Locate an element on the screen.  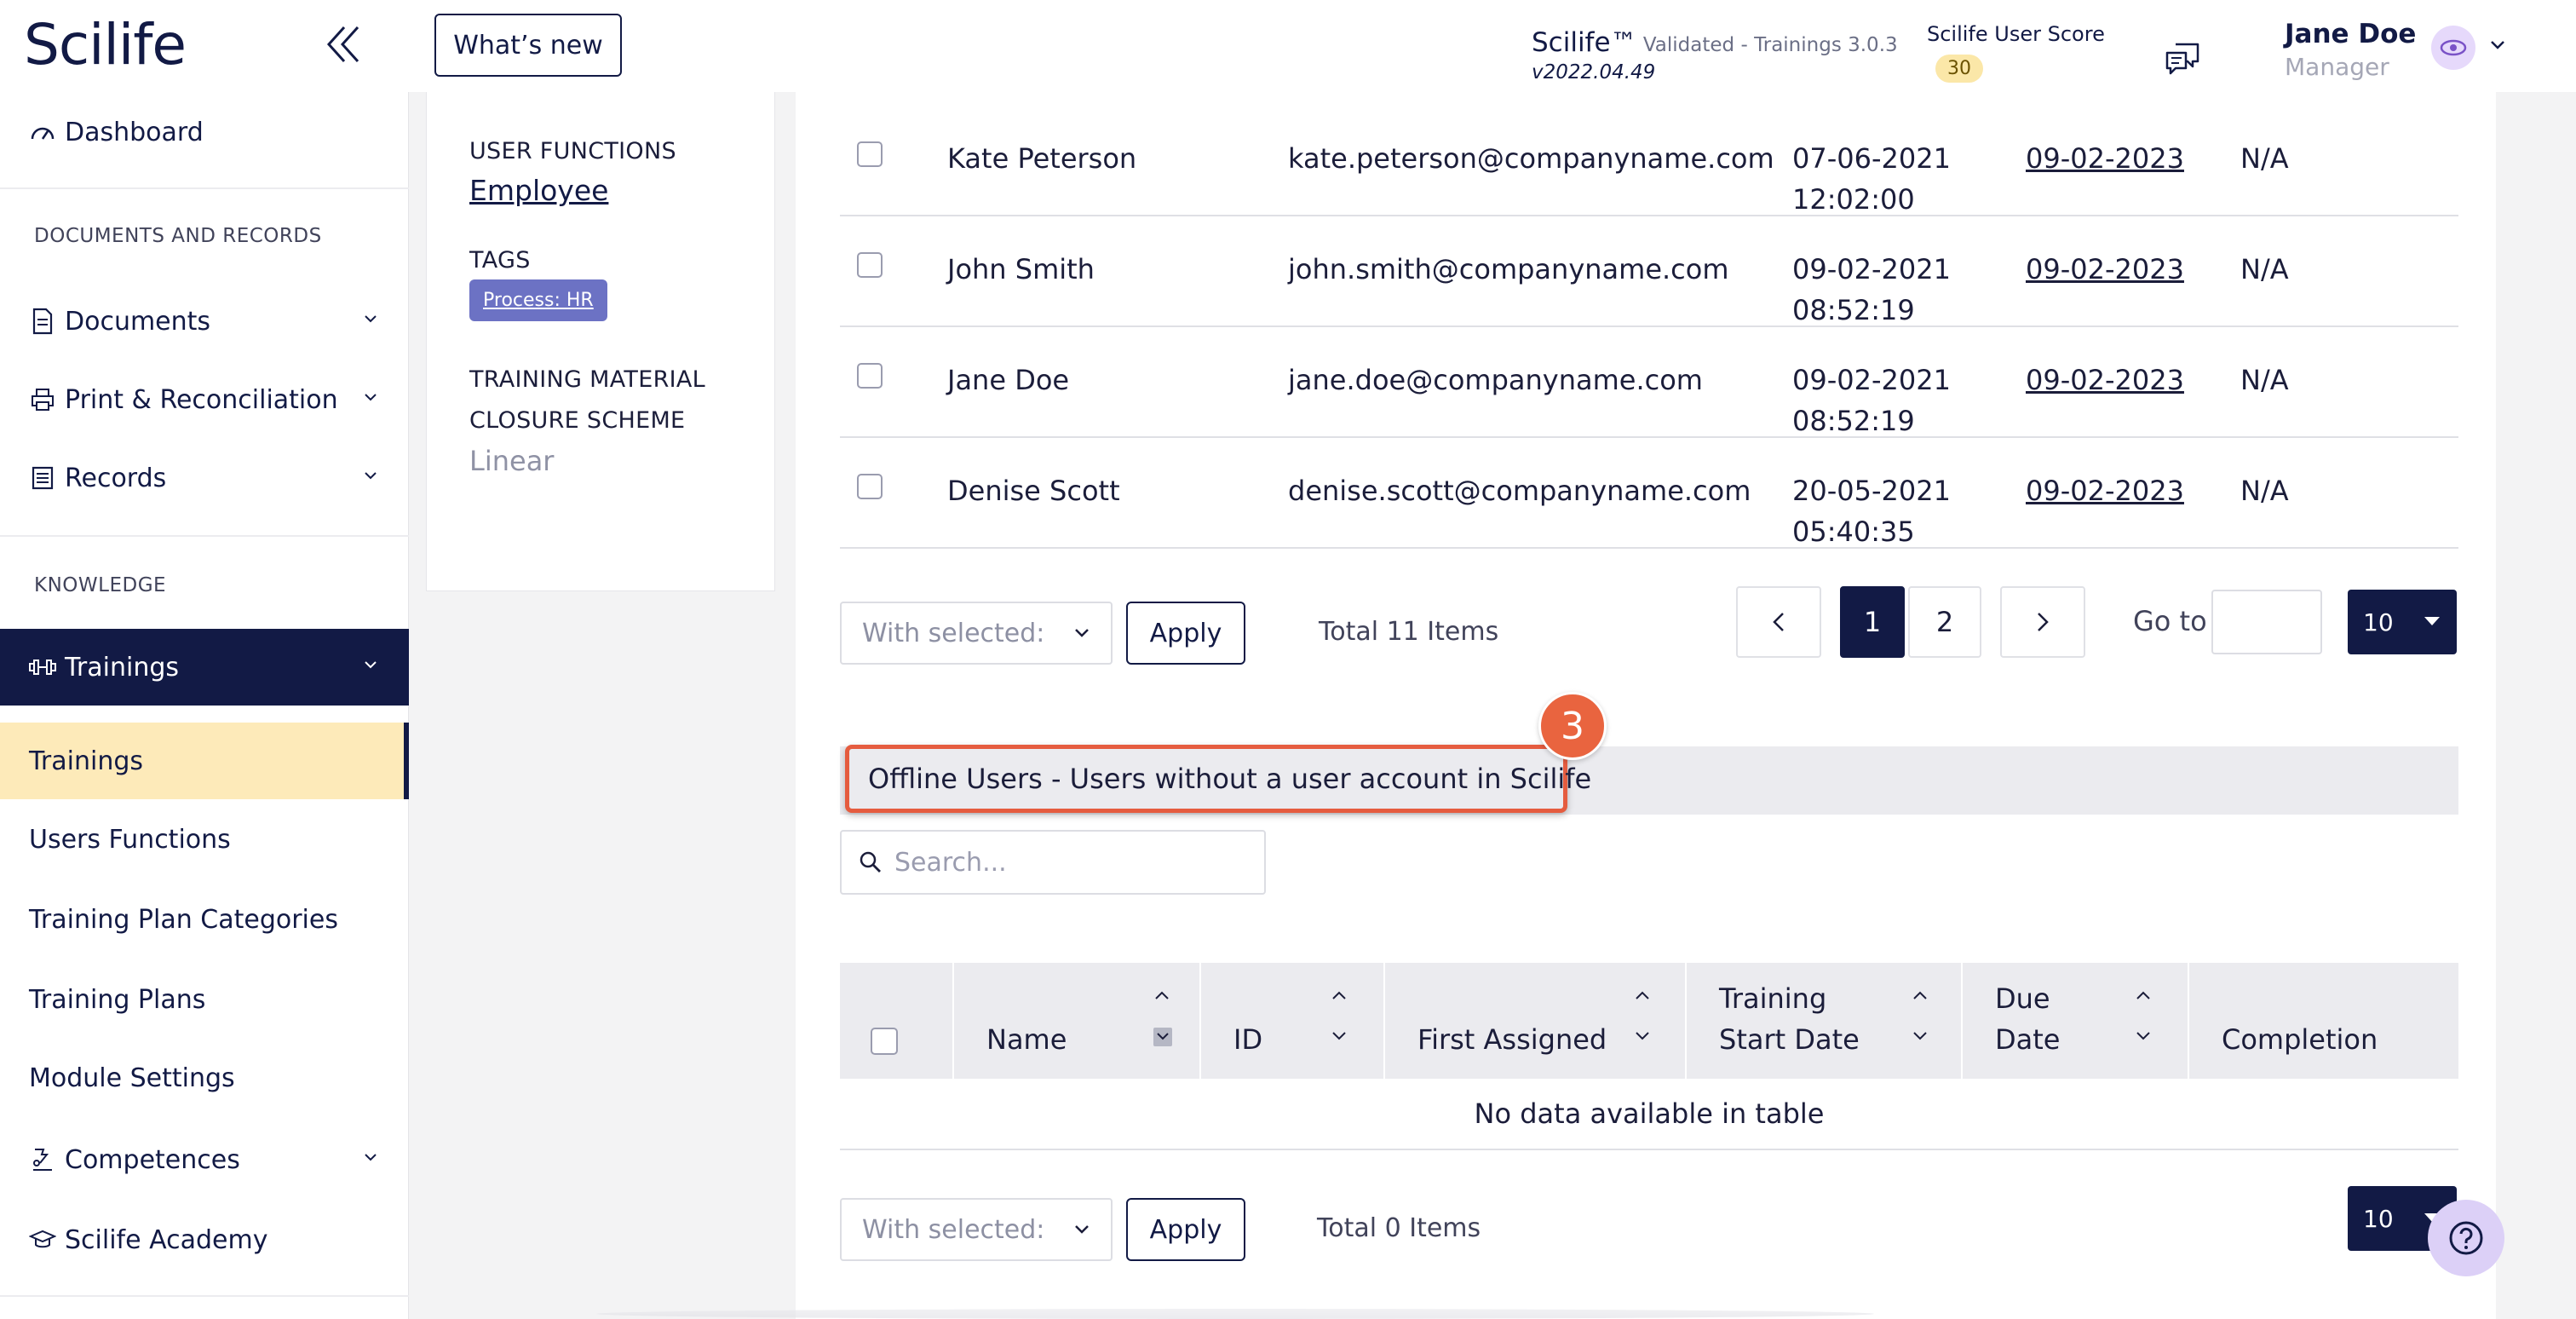
scilife-logo: Scilife is located at coordinates (106, 45).